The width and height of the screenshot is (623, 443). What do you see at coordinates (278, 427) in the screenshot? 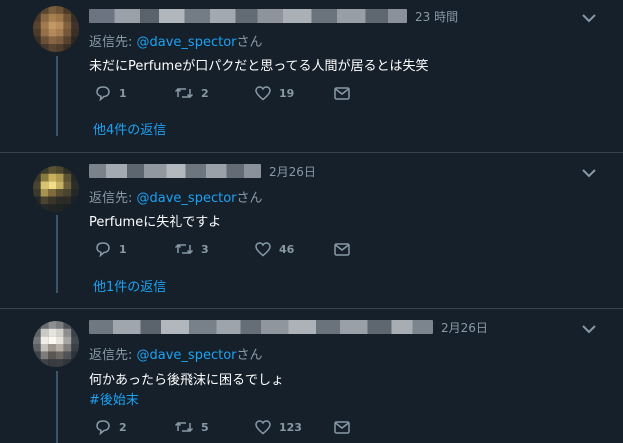
I see `like-button: 123` at bounding box center [278, 427].